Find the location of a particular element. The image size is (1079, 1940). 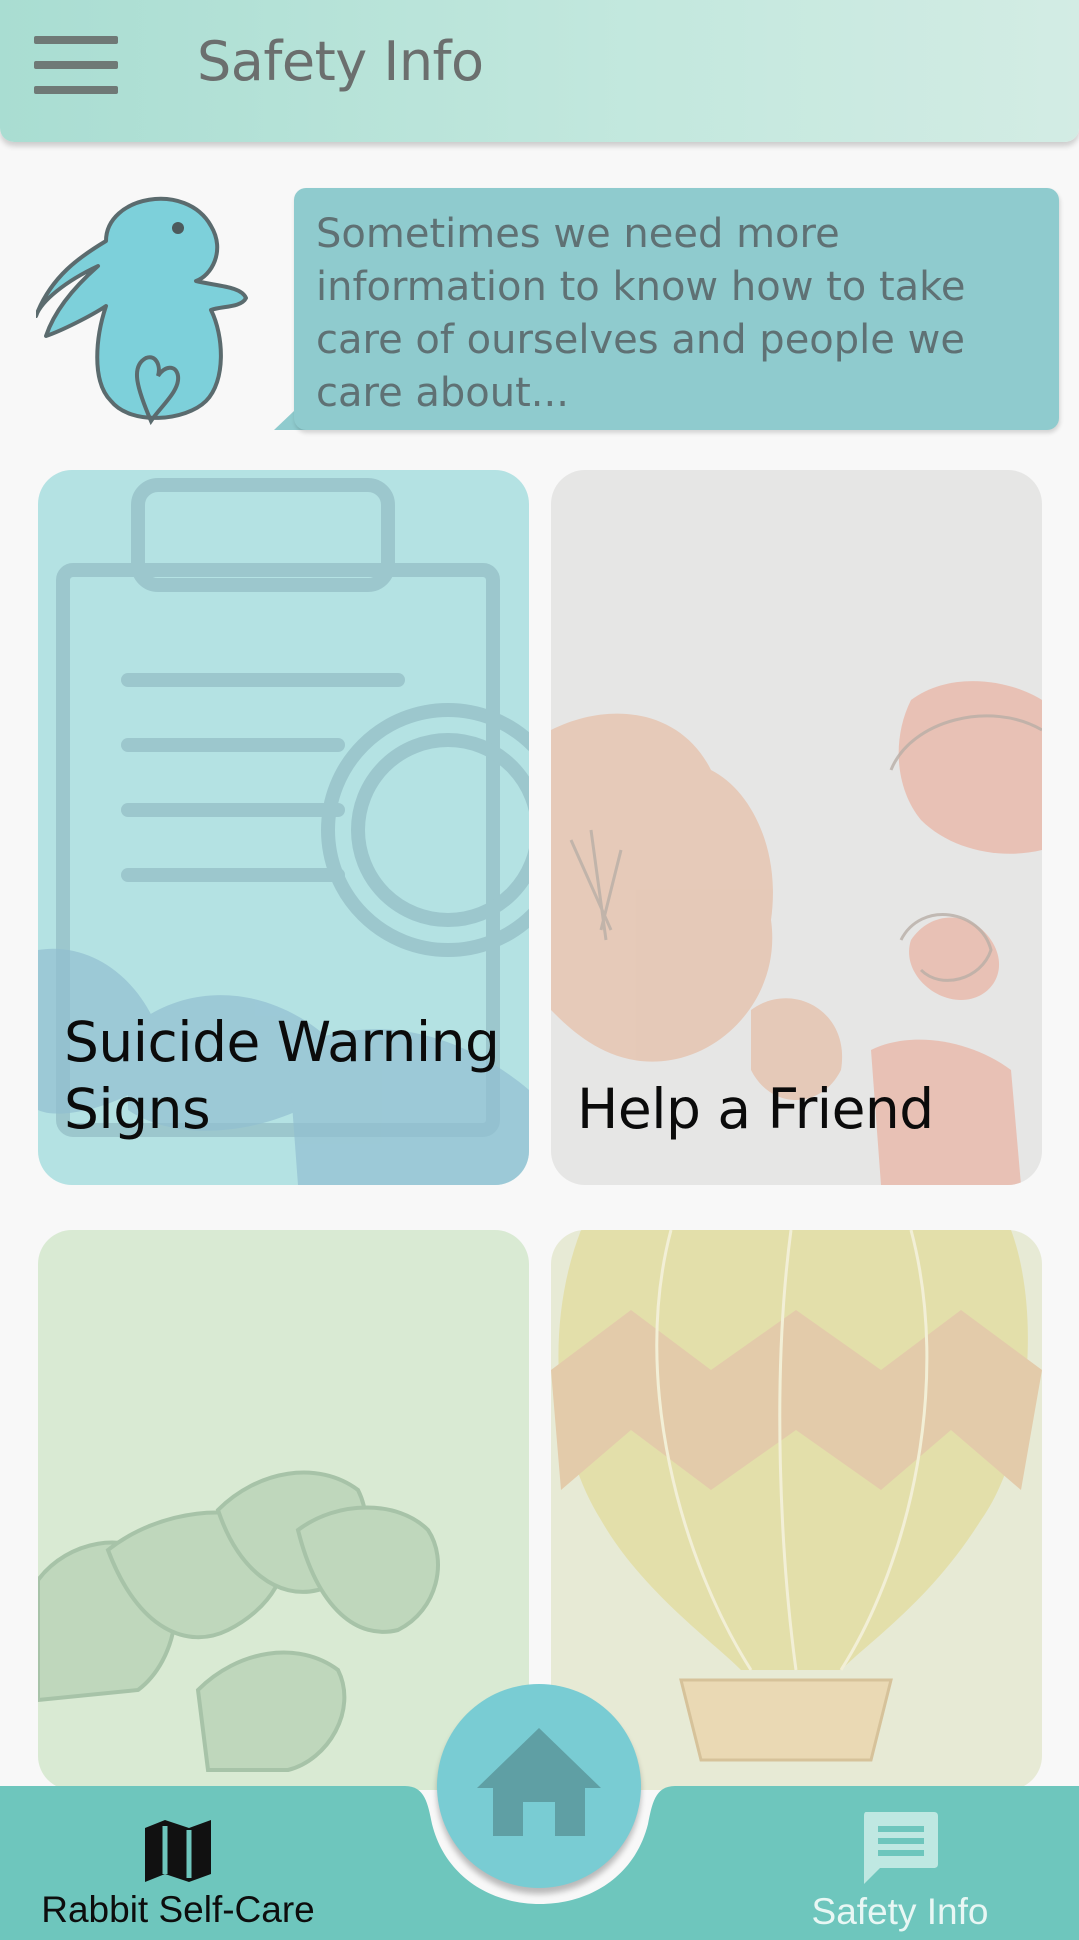

nav-label-rabbit-self-care: Rabbit Self-Care is located at coordinates (178, 1909).